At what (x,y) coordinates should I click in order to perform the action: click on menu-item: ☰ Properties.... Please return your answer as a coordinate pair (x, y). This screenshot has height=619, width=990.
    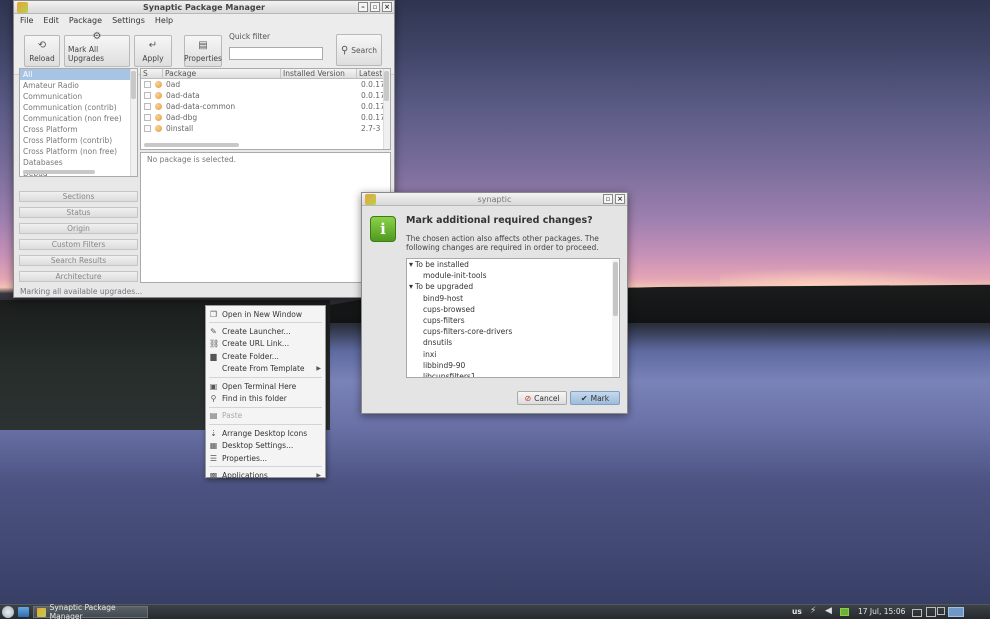
    Looking at the image, I should click on (265, 458).